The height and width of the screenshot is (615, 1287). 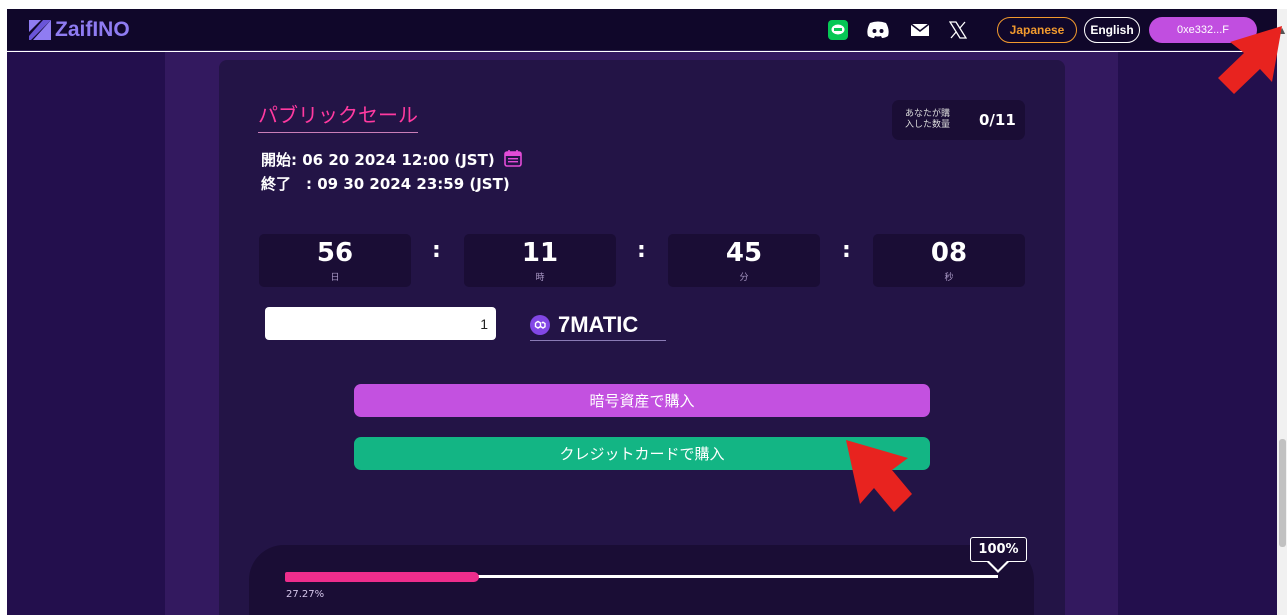 I want to click on line-icon, so click(x=838, y=30).